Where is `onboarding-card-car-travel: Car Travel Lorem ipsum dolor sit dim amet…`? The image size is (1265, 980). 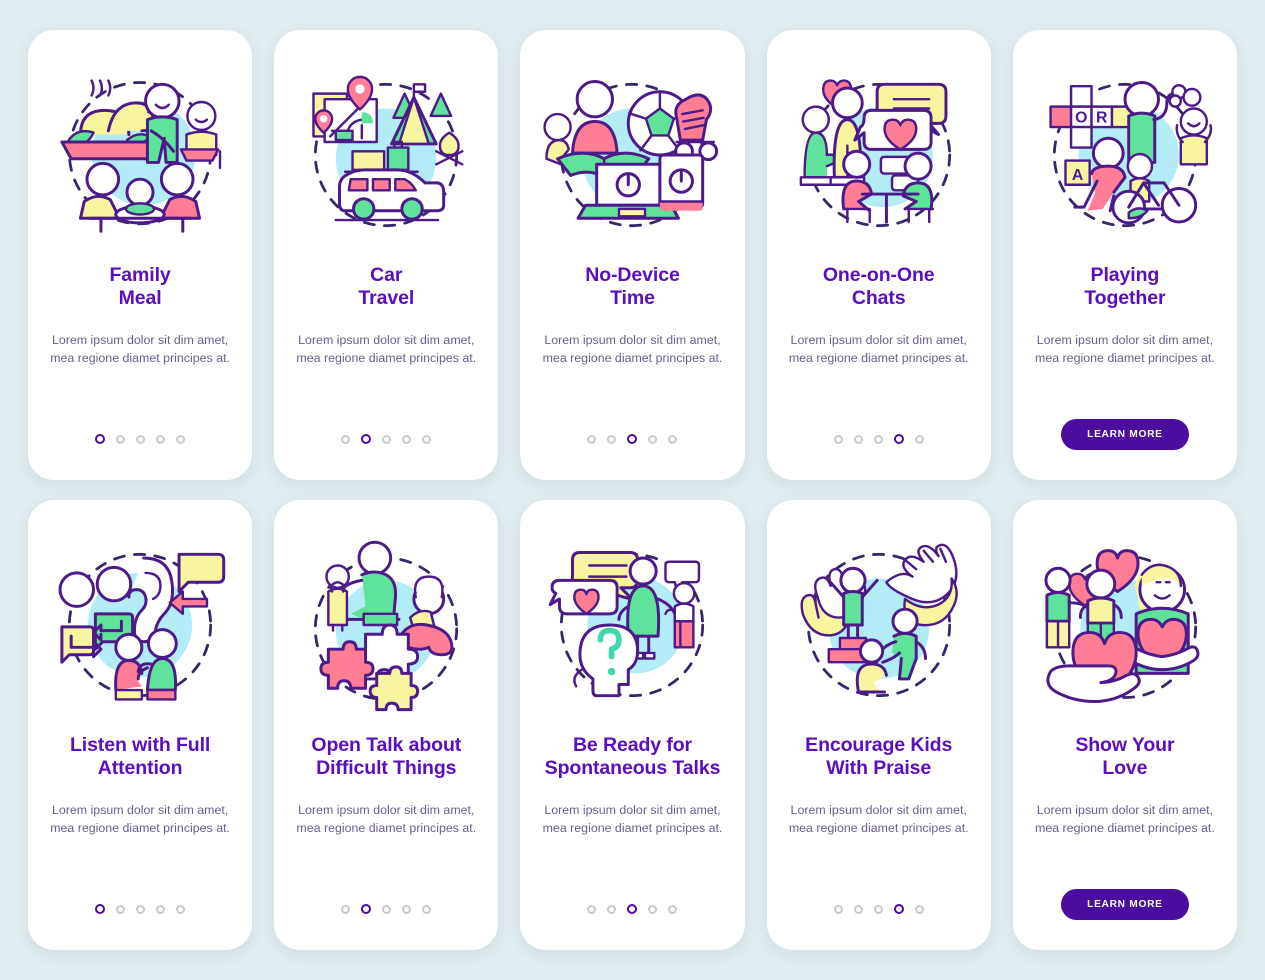 onboarding-card-car-travel: Car Travel Lorem ipsum dolor sit dim amet… is located at coordinates (386, 255).